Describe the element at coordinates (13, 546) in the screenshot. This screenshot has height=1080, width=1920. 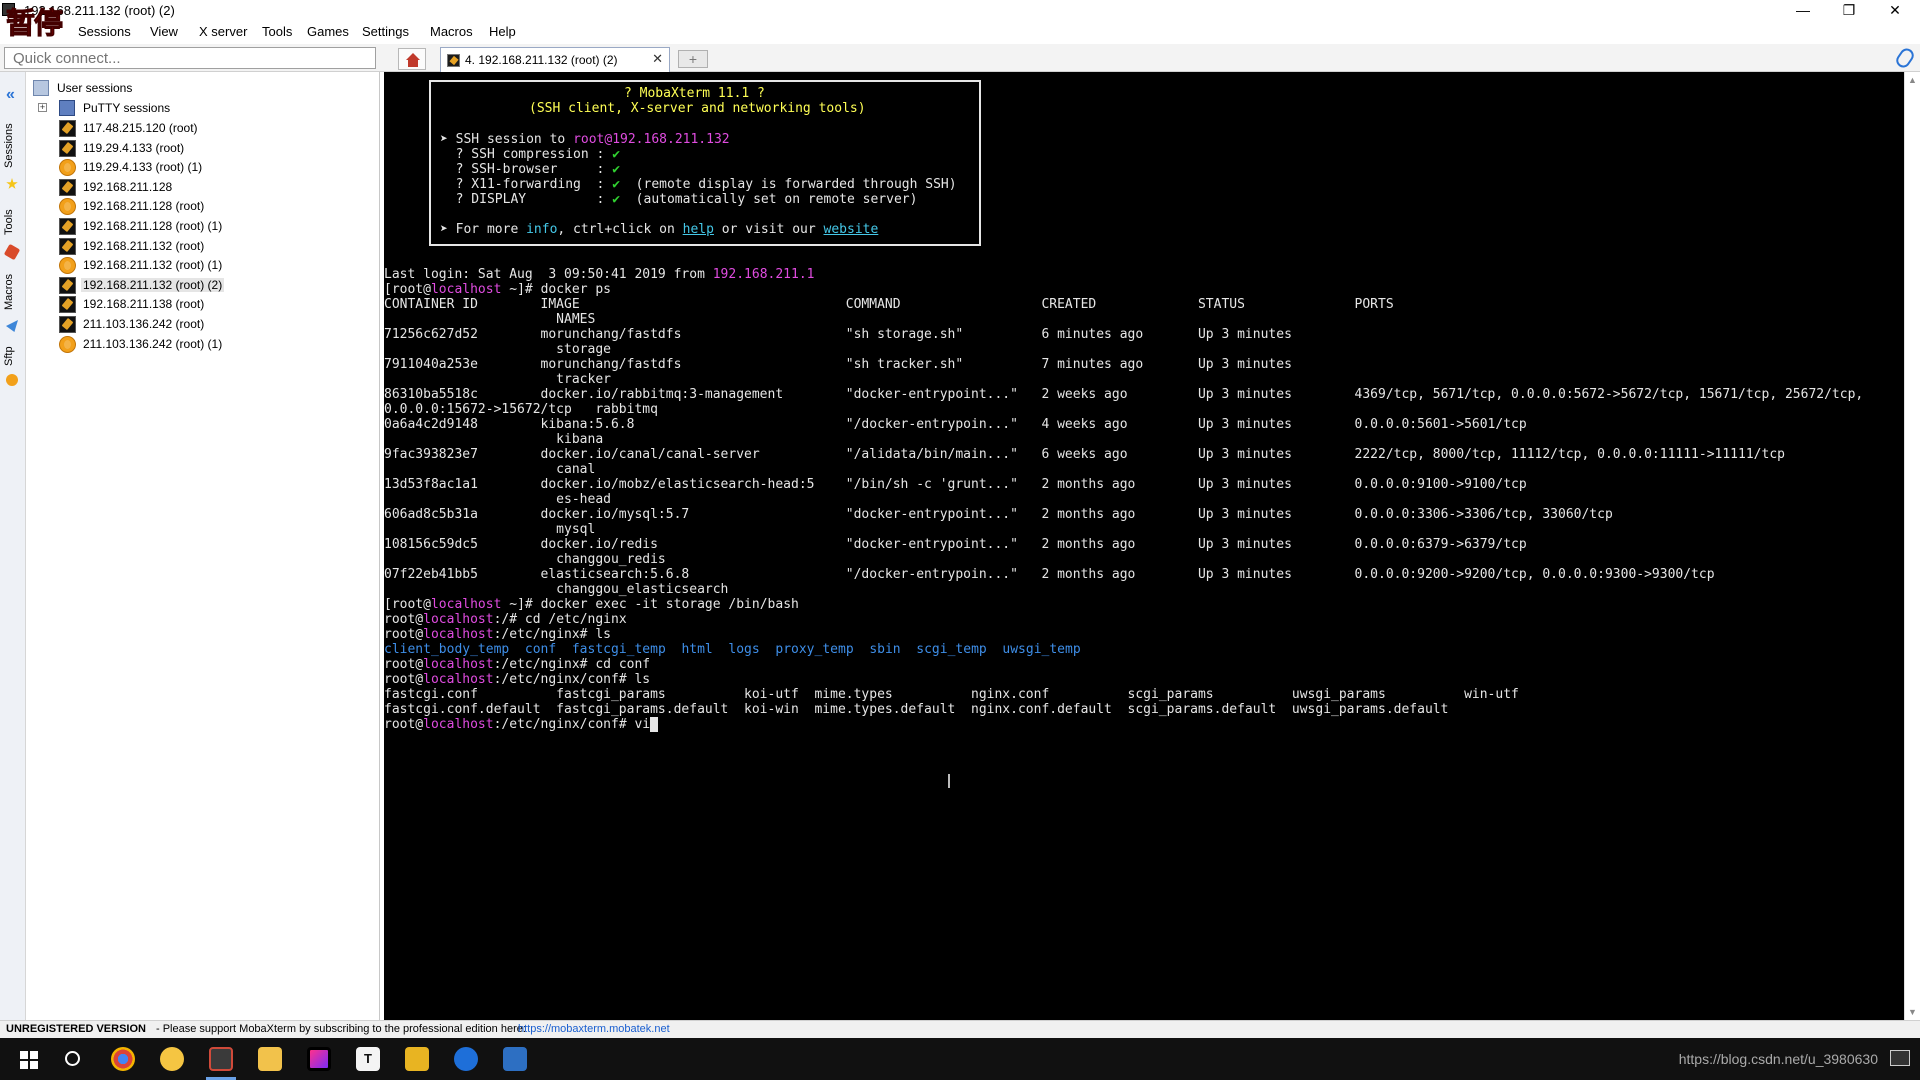
I see `side-toolbar: « Sessions Tools Macros Sftp` at that location.